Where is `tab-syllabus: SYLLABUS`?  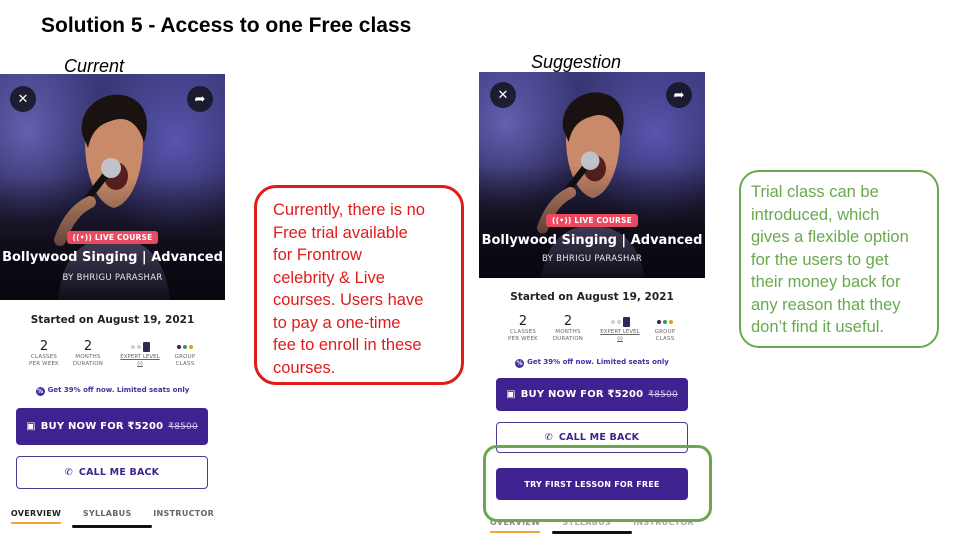
tab-syllabus: SYLLABUS is located at coordinates (107, 516).